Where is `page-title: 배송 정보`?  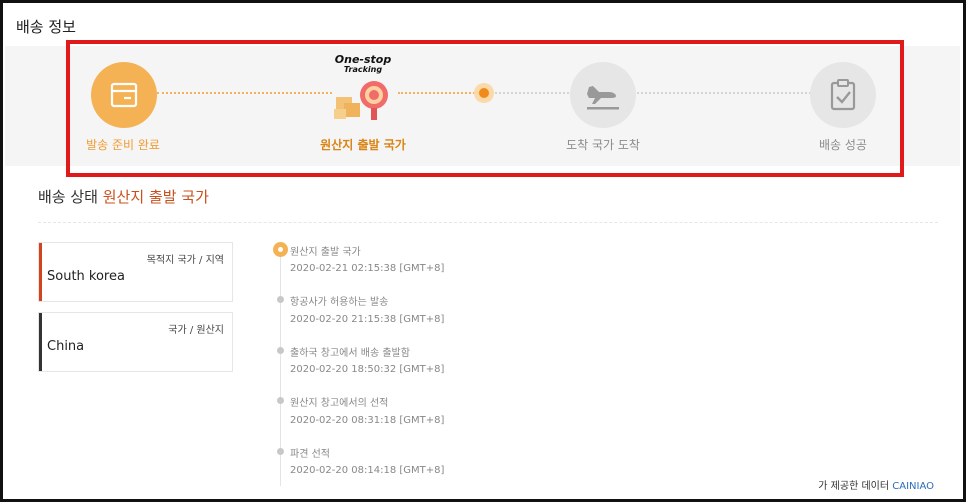
page-title: 배송 정보 is located at coordinates (46, 27).